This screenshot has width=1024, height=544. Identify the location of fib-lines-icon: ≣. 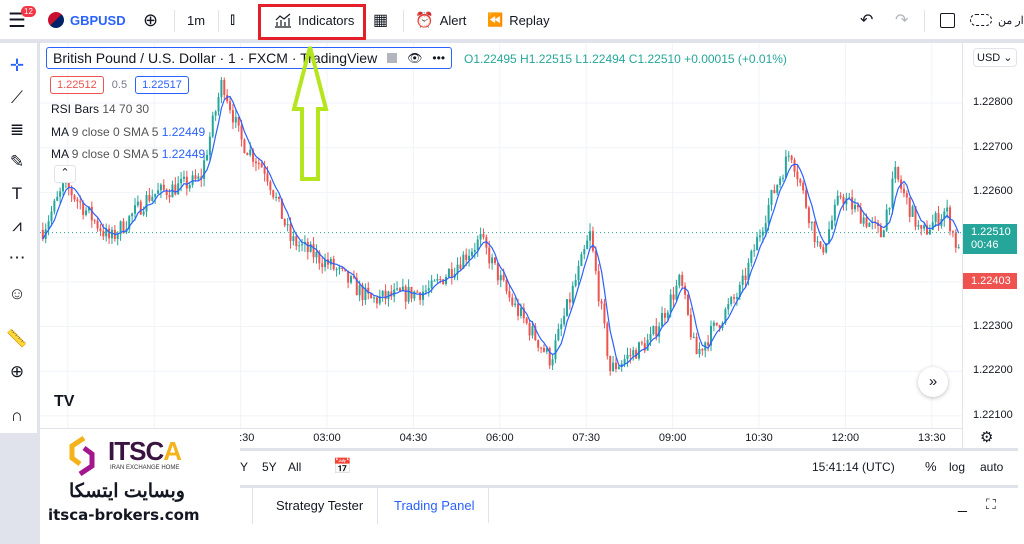
(17, 130).